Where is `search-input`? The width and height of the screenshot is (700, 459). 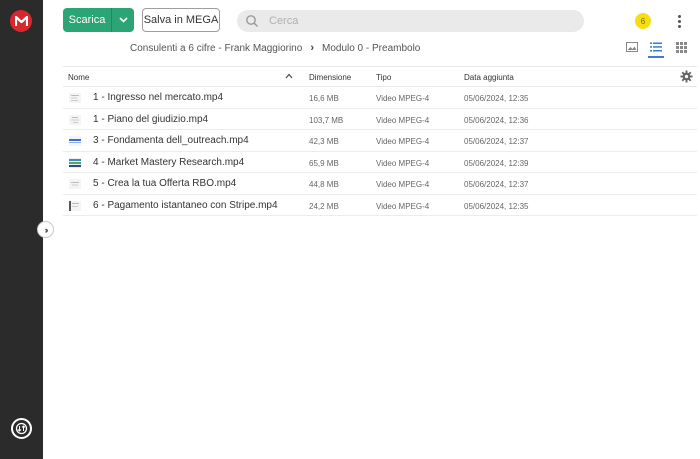
search-input is located at coordinates (419, 21).